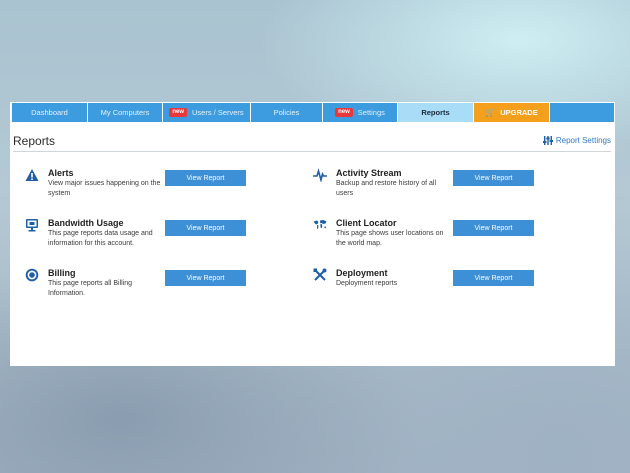 Image resolution: width=630 pixels, height=473 pixels. Describe the element at coordinates (320, 175) in the screenshot. I see `activity-icon` at that location.